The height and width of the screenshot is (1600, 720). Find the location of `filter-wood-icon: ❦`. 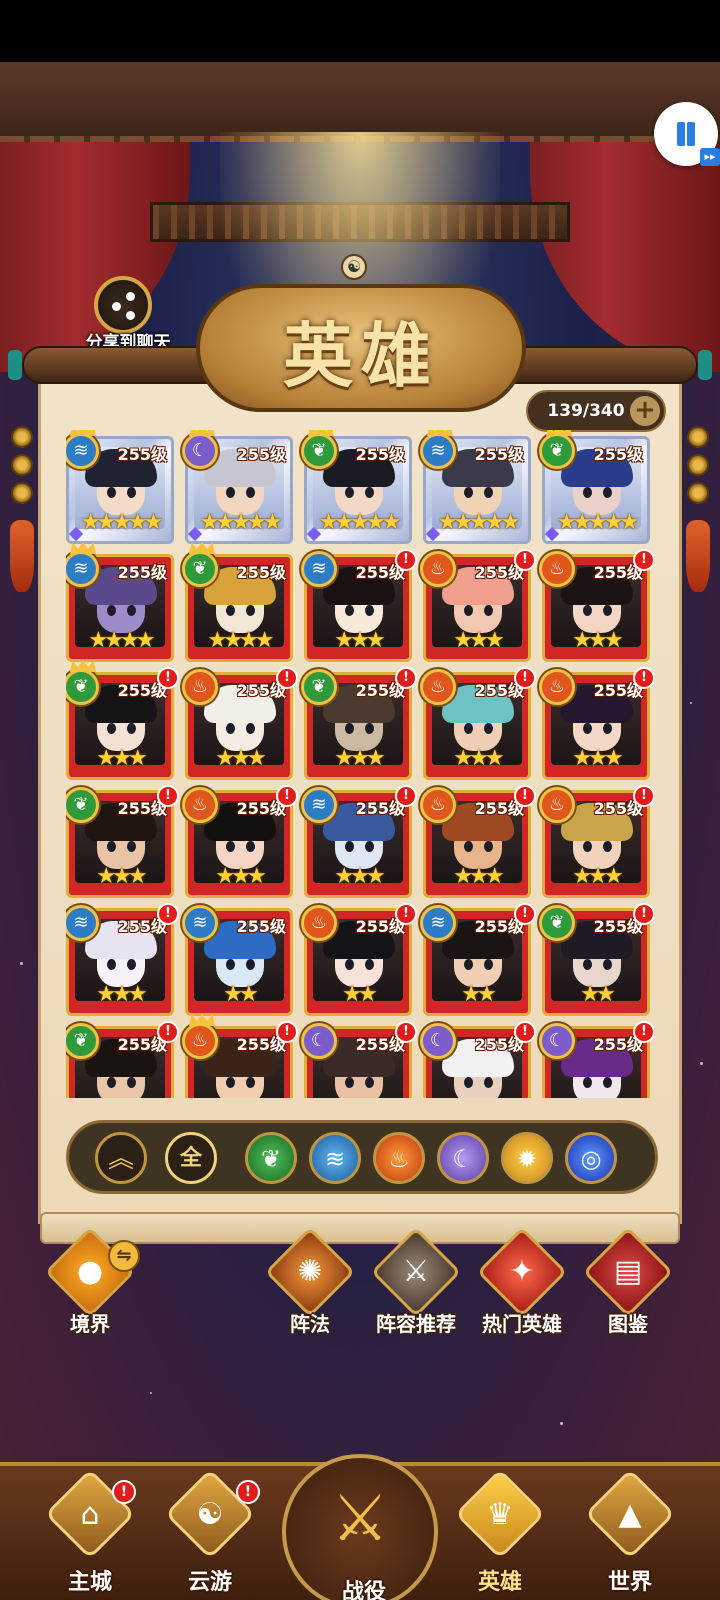

filter-wood-icon: ❦ is located at coordinates (271, 1158).